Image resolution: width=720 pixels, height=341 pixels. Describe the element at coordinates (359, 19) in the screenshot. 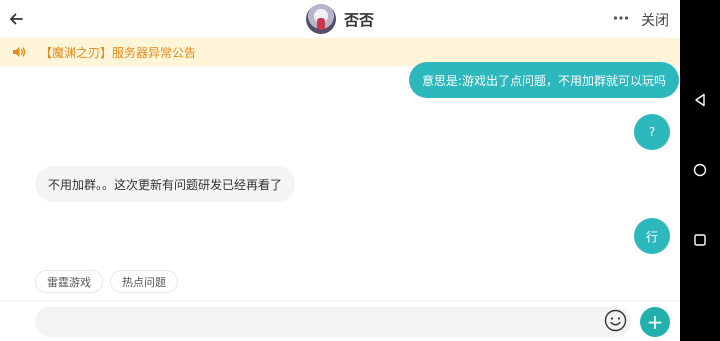

I see `chat-title: 否否` at that location.